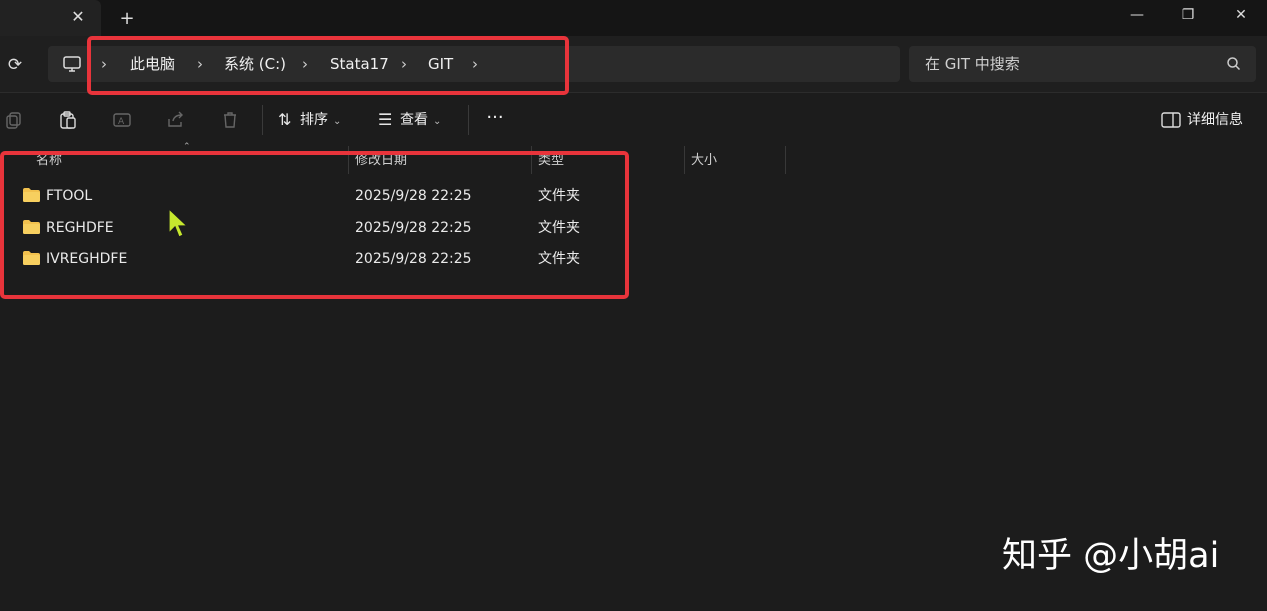  What do you see at coordinates (1234, 64) in the screenshot?
I see `search-icon` at bounding box center [1234, 64].